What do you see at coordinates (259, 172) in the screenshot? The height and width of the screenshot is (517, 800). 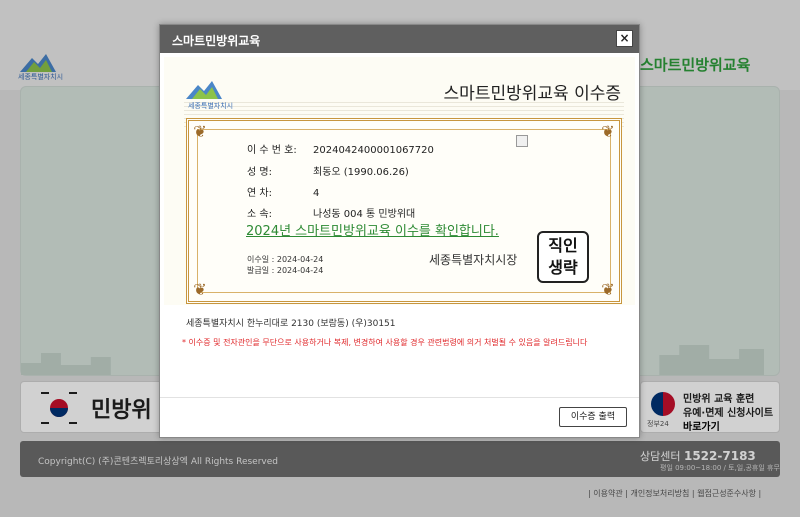 I see `field-label: 성 명:` at bounding box center [259, 172].